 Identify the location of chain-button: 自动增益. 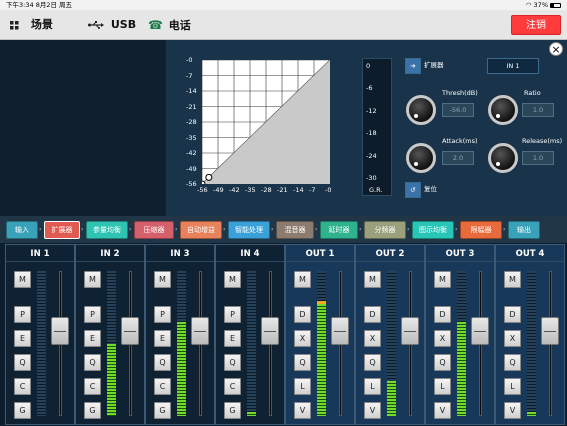
(201, 230).